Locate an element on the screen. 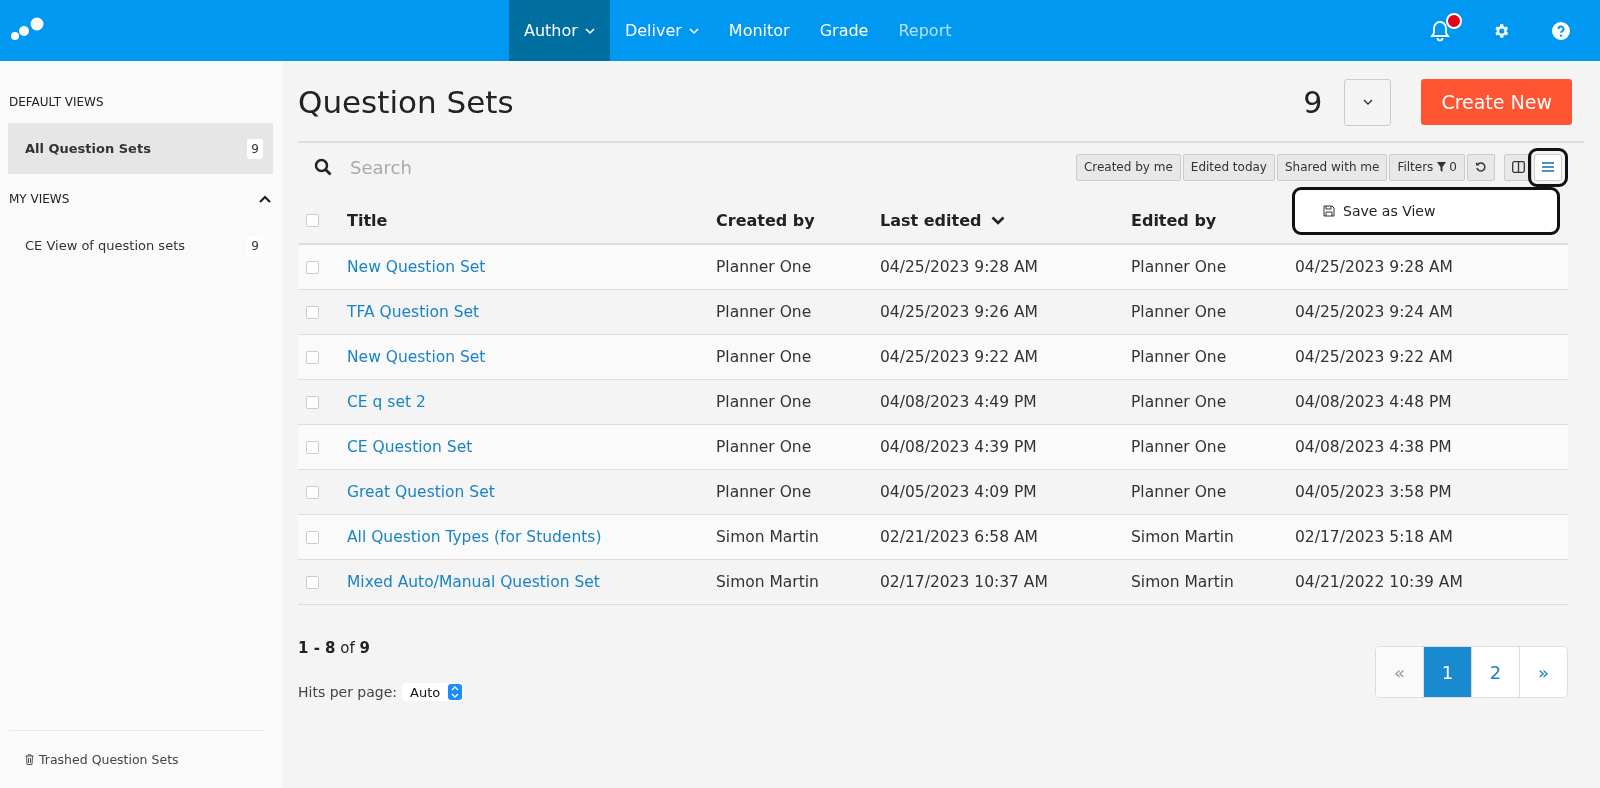  section-heading: MY VIEWS is located at coordinates (39, 199).